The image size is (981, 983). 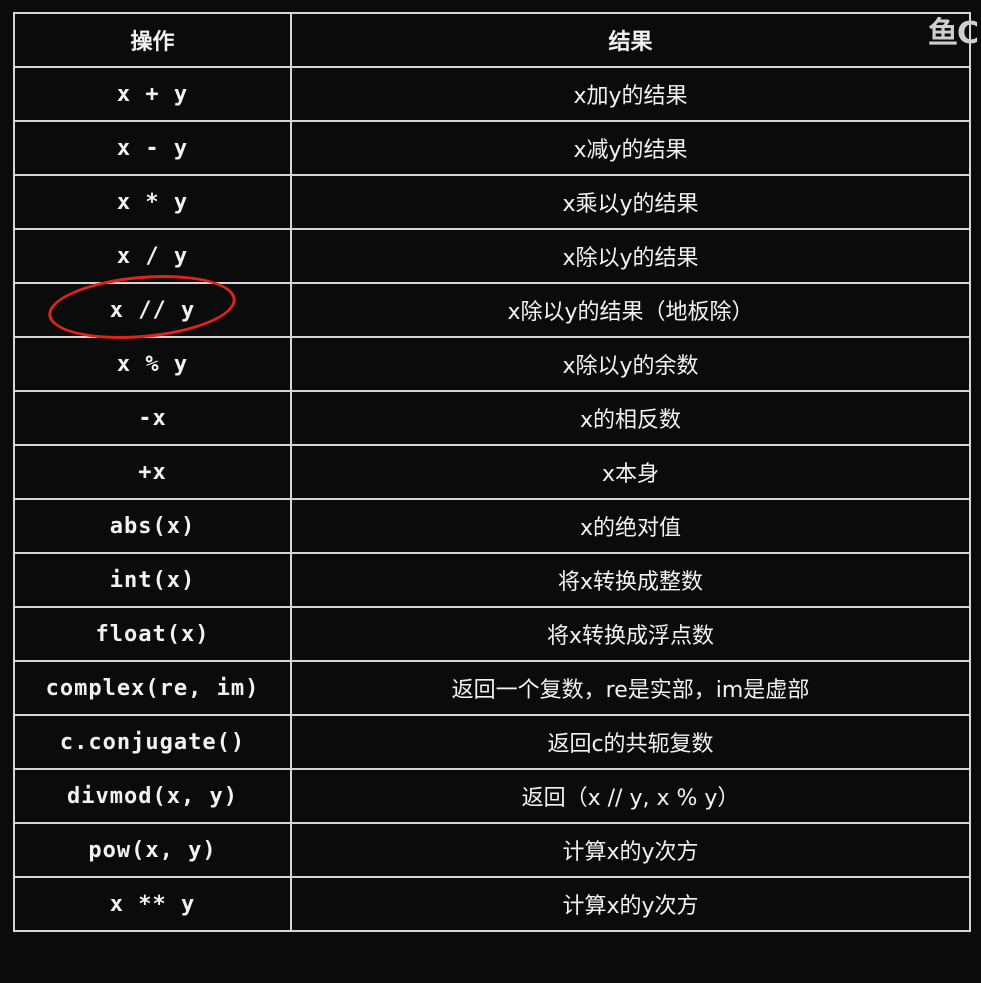 I want to click on operation-text: divmod(x, y), so click(x=152, y=796).